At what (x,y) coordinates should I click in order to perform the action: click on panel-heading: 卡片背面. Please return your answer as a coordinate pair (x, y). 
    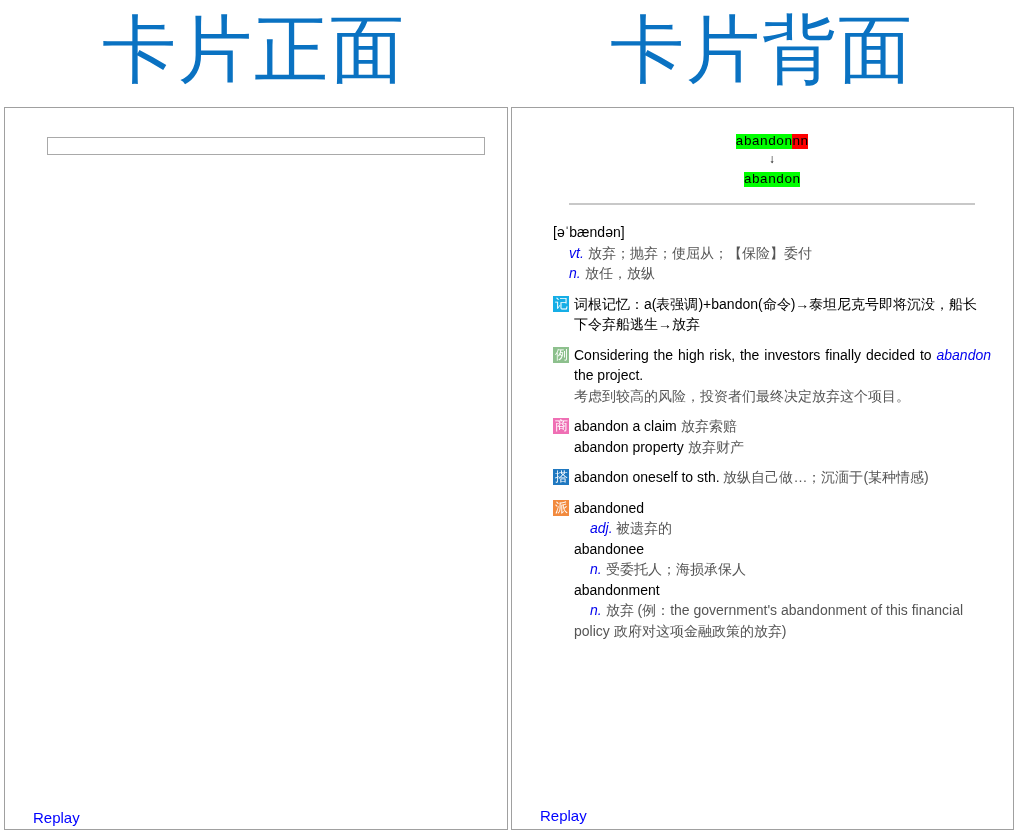
    Looking at the image, I should click on (762, 49).